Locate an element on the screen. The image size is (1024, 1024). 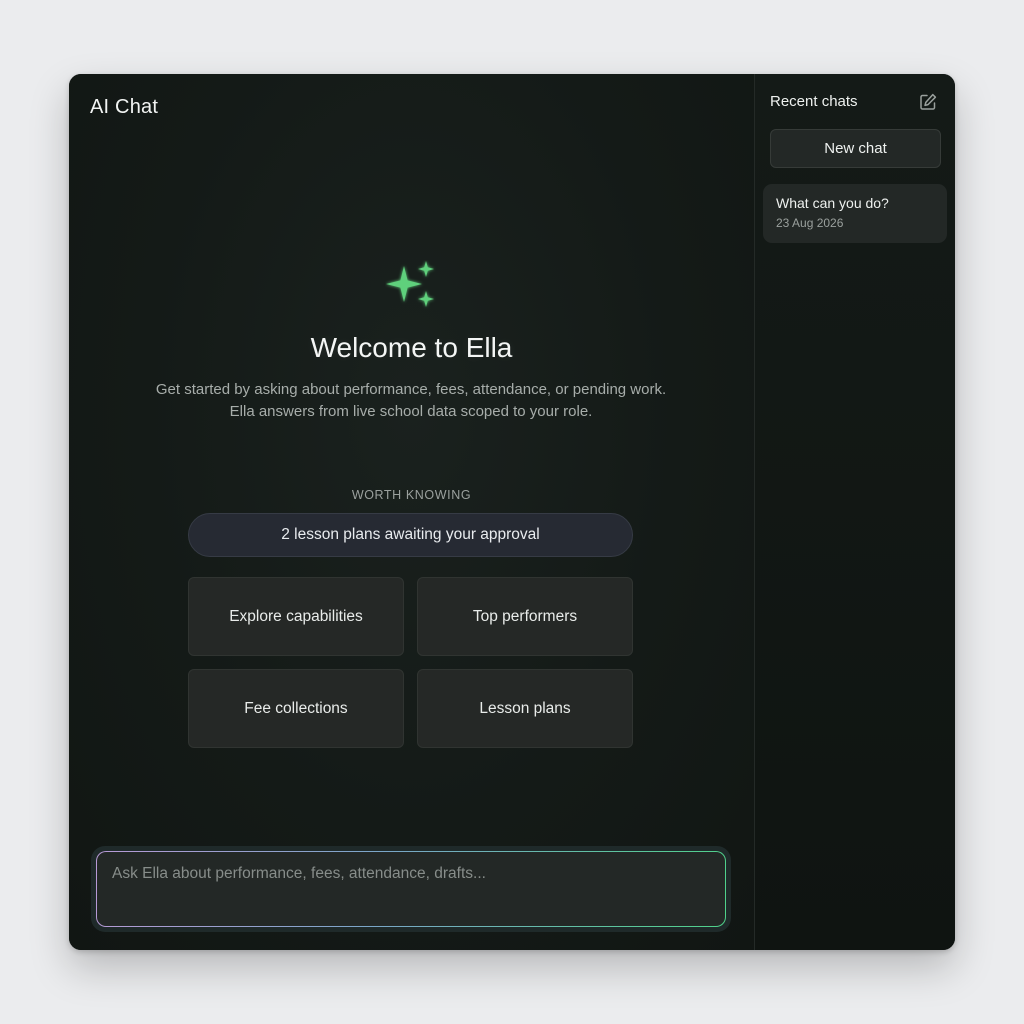
message-input is located at coordinates (411, 893).